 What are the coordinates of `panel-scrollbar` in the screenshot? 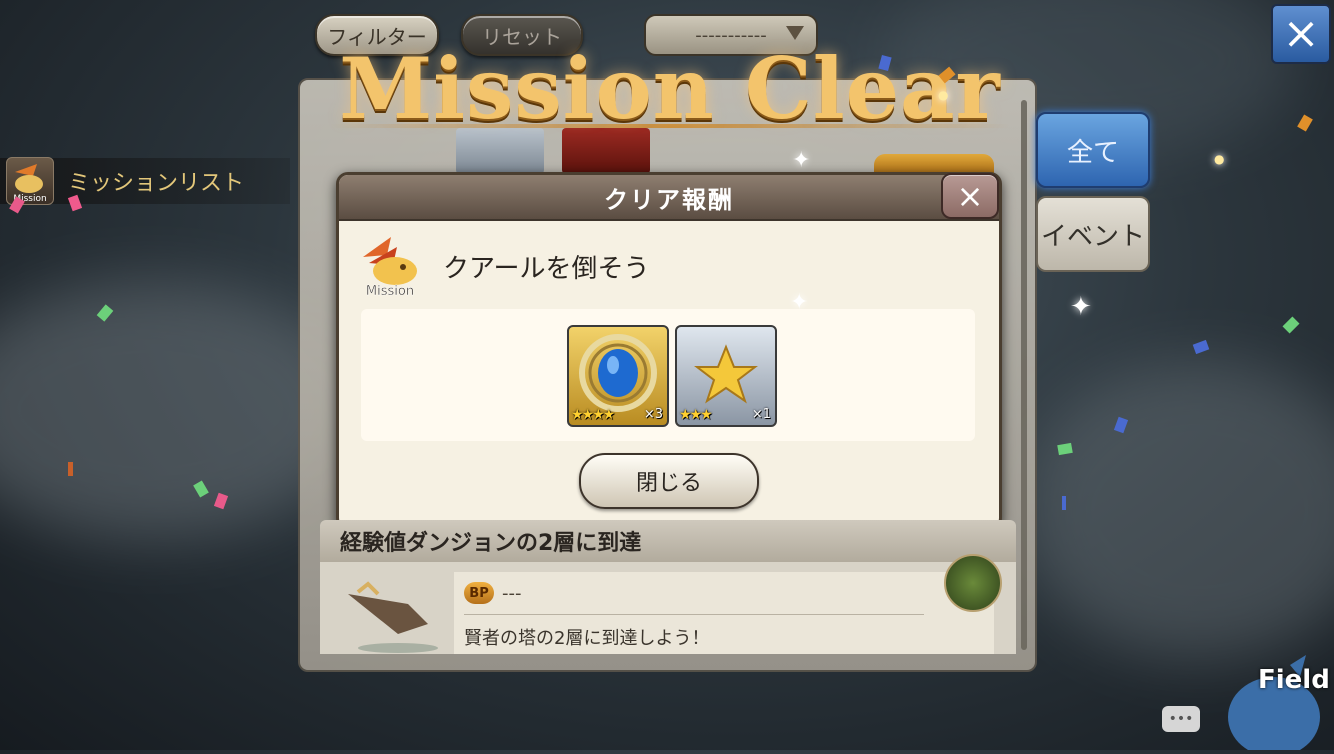 It's located at (1024, 375).